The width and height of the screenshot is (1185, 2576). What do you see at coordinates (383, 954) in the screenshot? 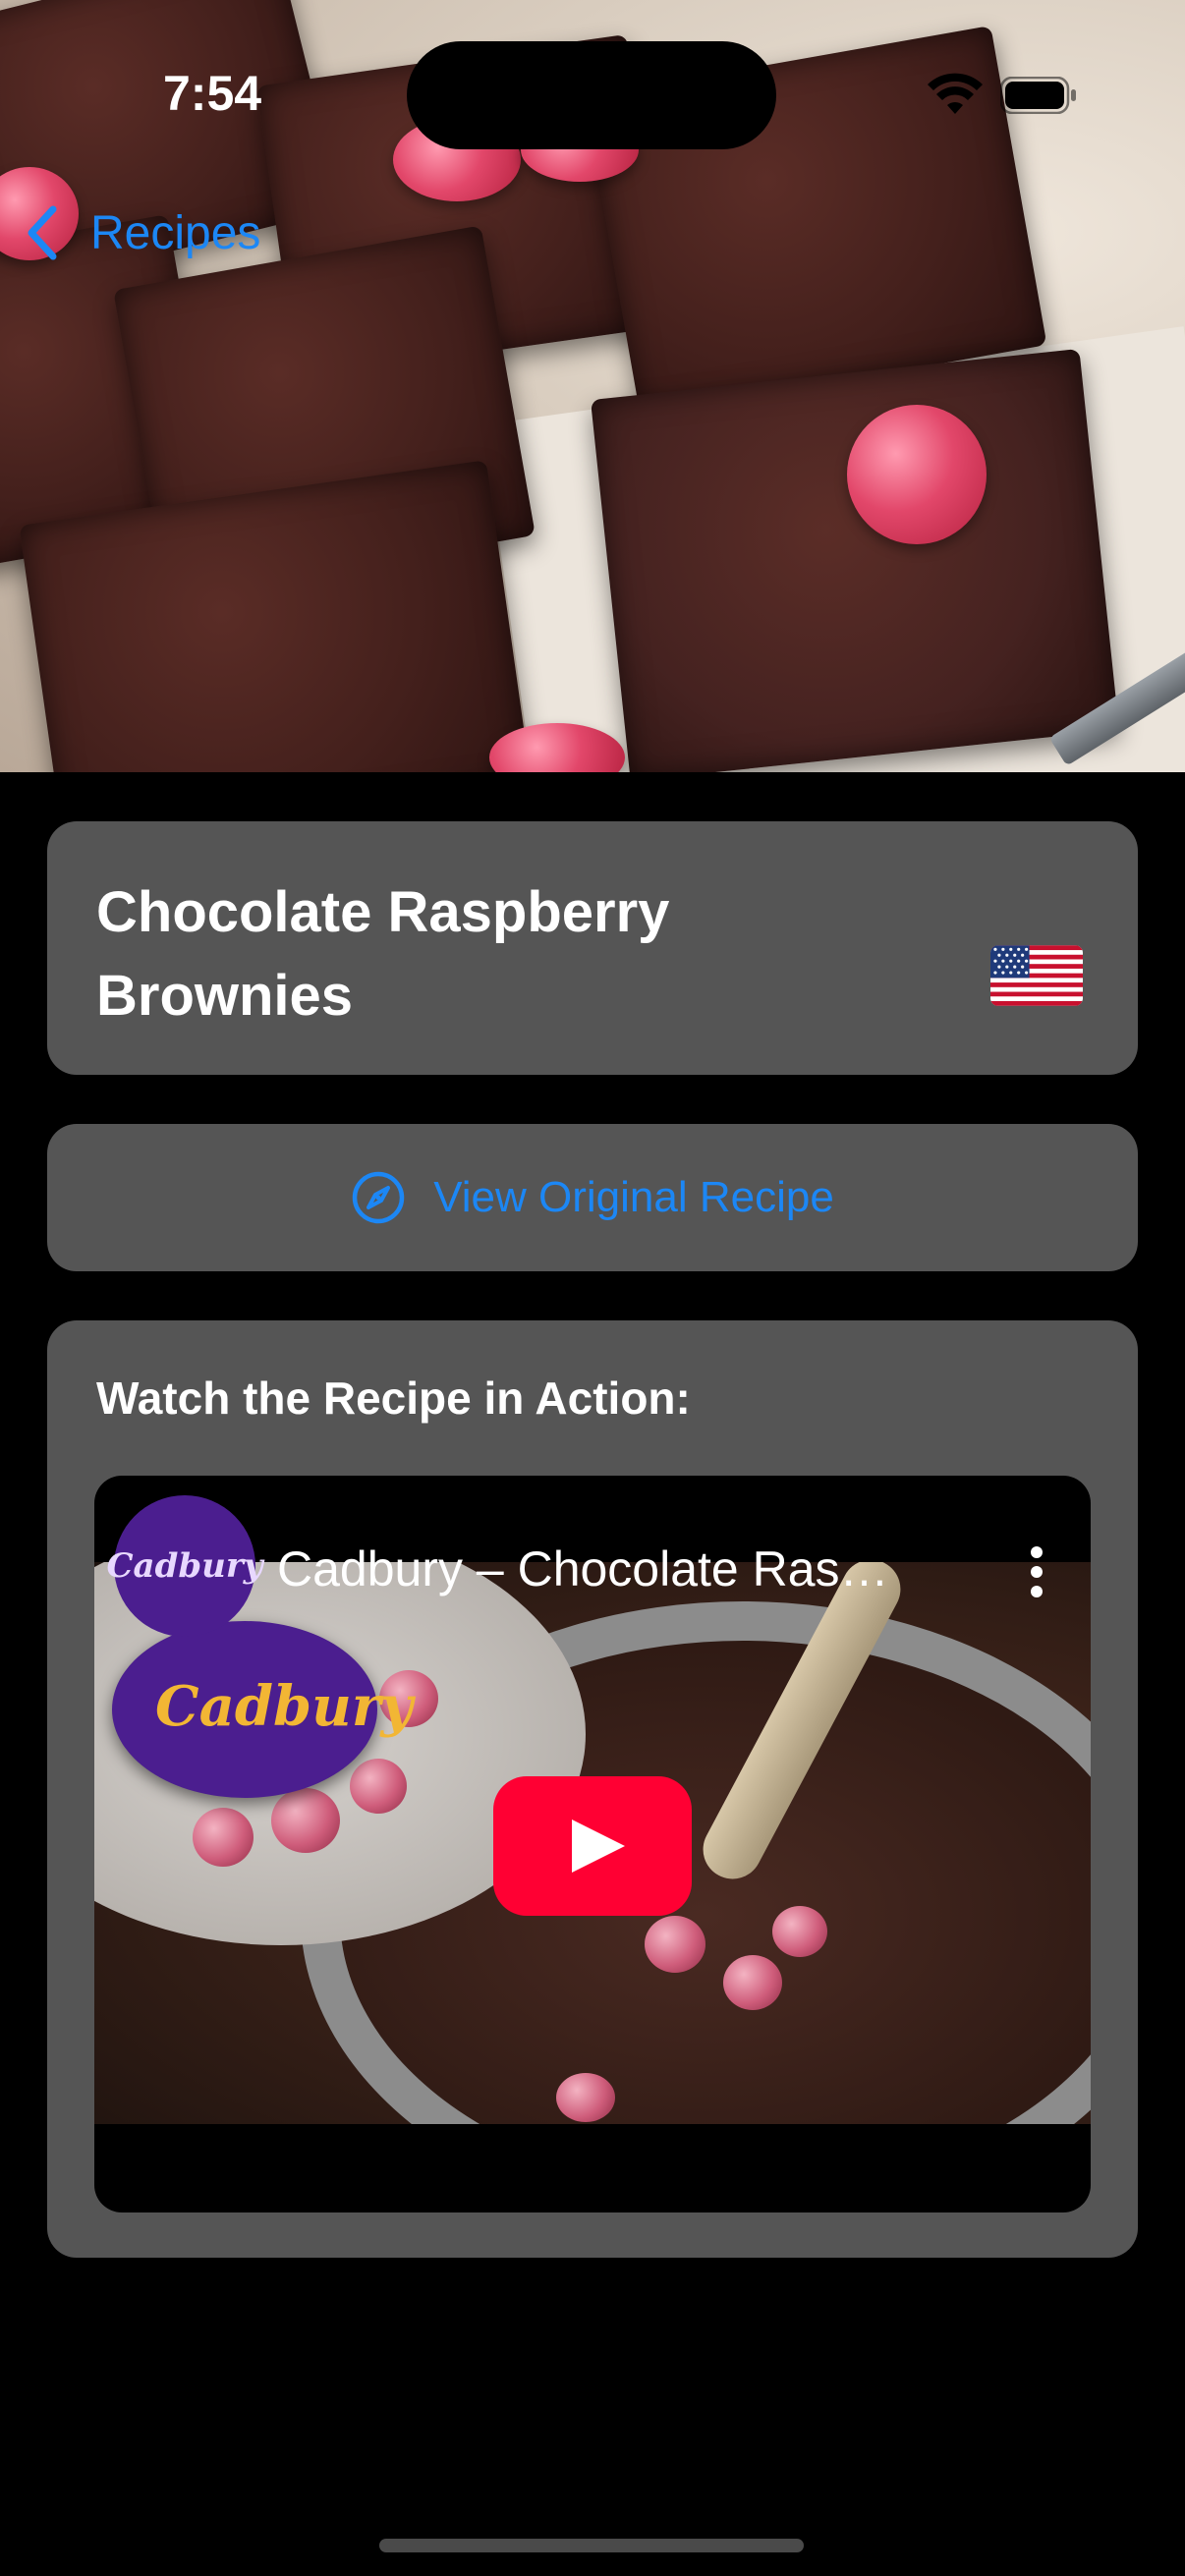
I see `recipe-title: Chocolate Raspberry Brownies` at bounding box center [383, 954].